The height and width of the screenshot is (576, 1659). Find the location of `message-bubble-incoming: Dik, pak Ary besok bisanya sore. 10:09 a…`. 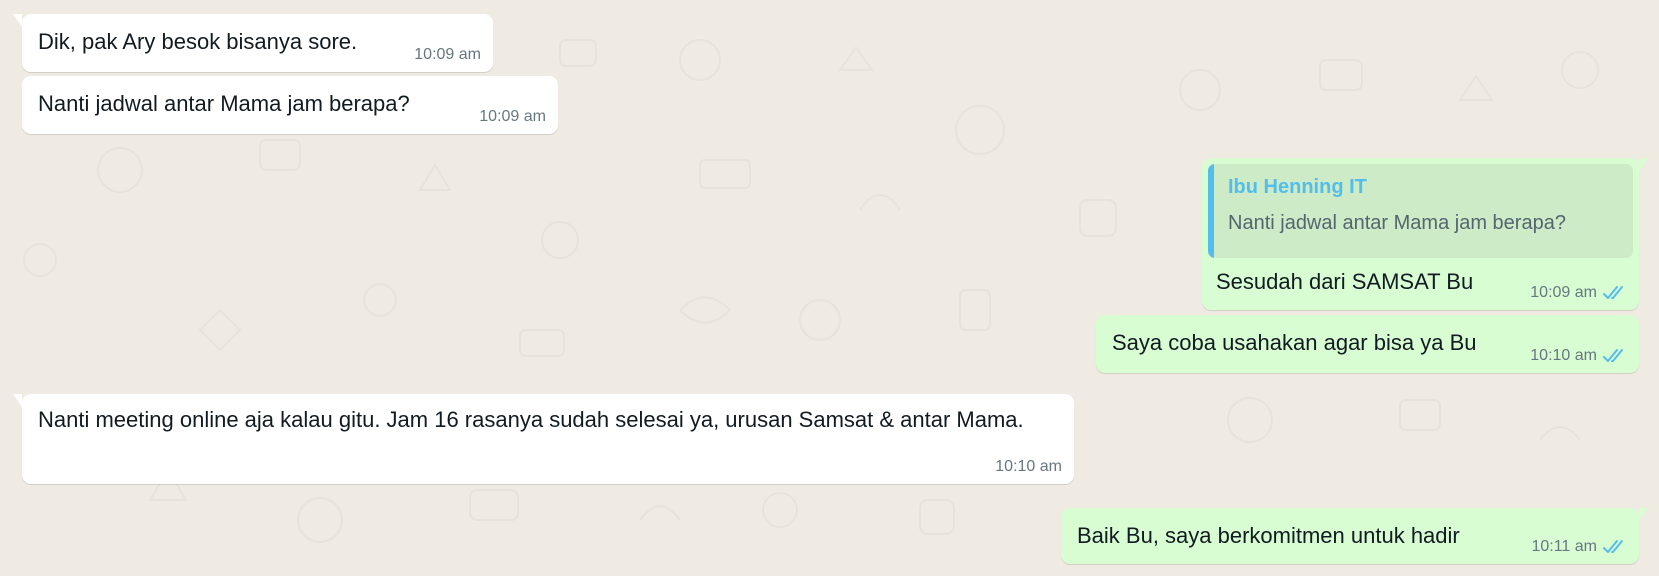

message-bubble-incoming: Dik, pak Ary besok bisanya sore. 10:09 a… is located at coordinates (253, 43).